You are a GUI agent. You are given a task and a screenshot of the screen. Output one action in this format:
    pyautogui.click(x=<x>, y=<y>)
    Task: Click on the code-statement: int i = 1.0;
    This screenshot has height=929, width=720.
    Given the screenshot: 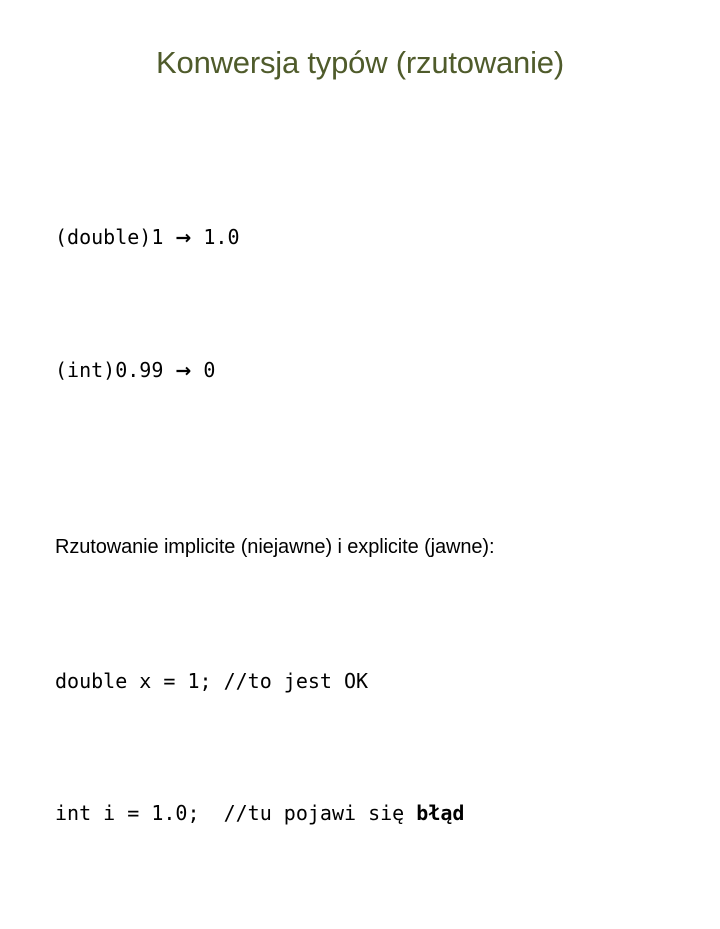 What is the action you would take?
    pyautogui.click(x=127, y=813)
    